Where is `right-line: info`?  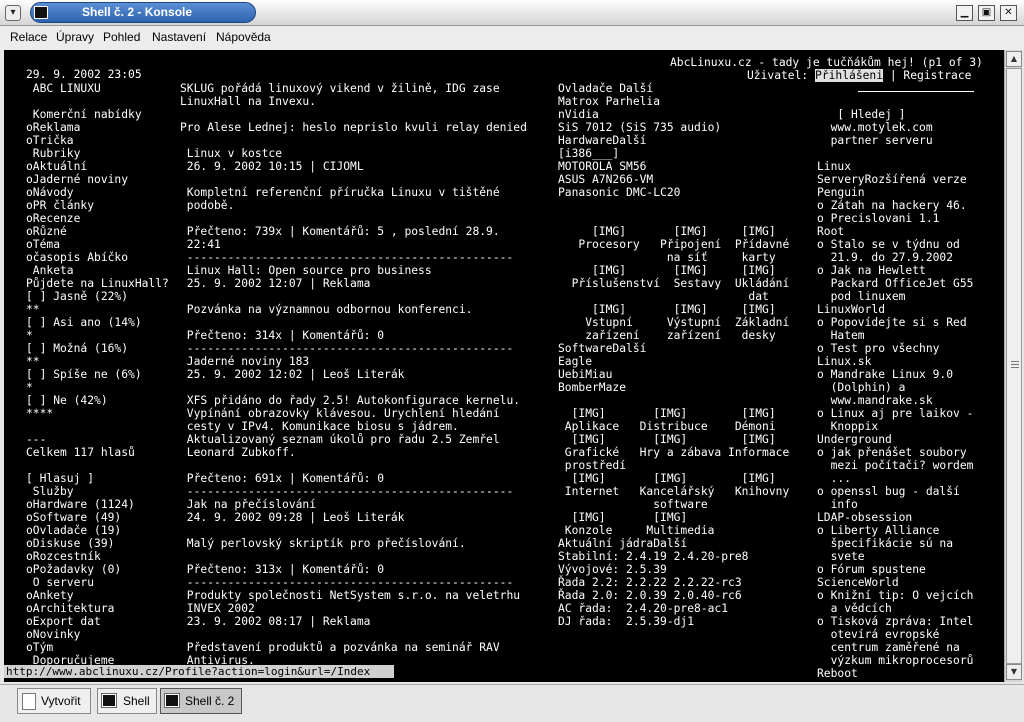 right-line: info is located at coordinates (837, 504).